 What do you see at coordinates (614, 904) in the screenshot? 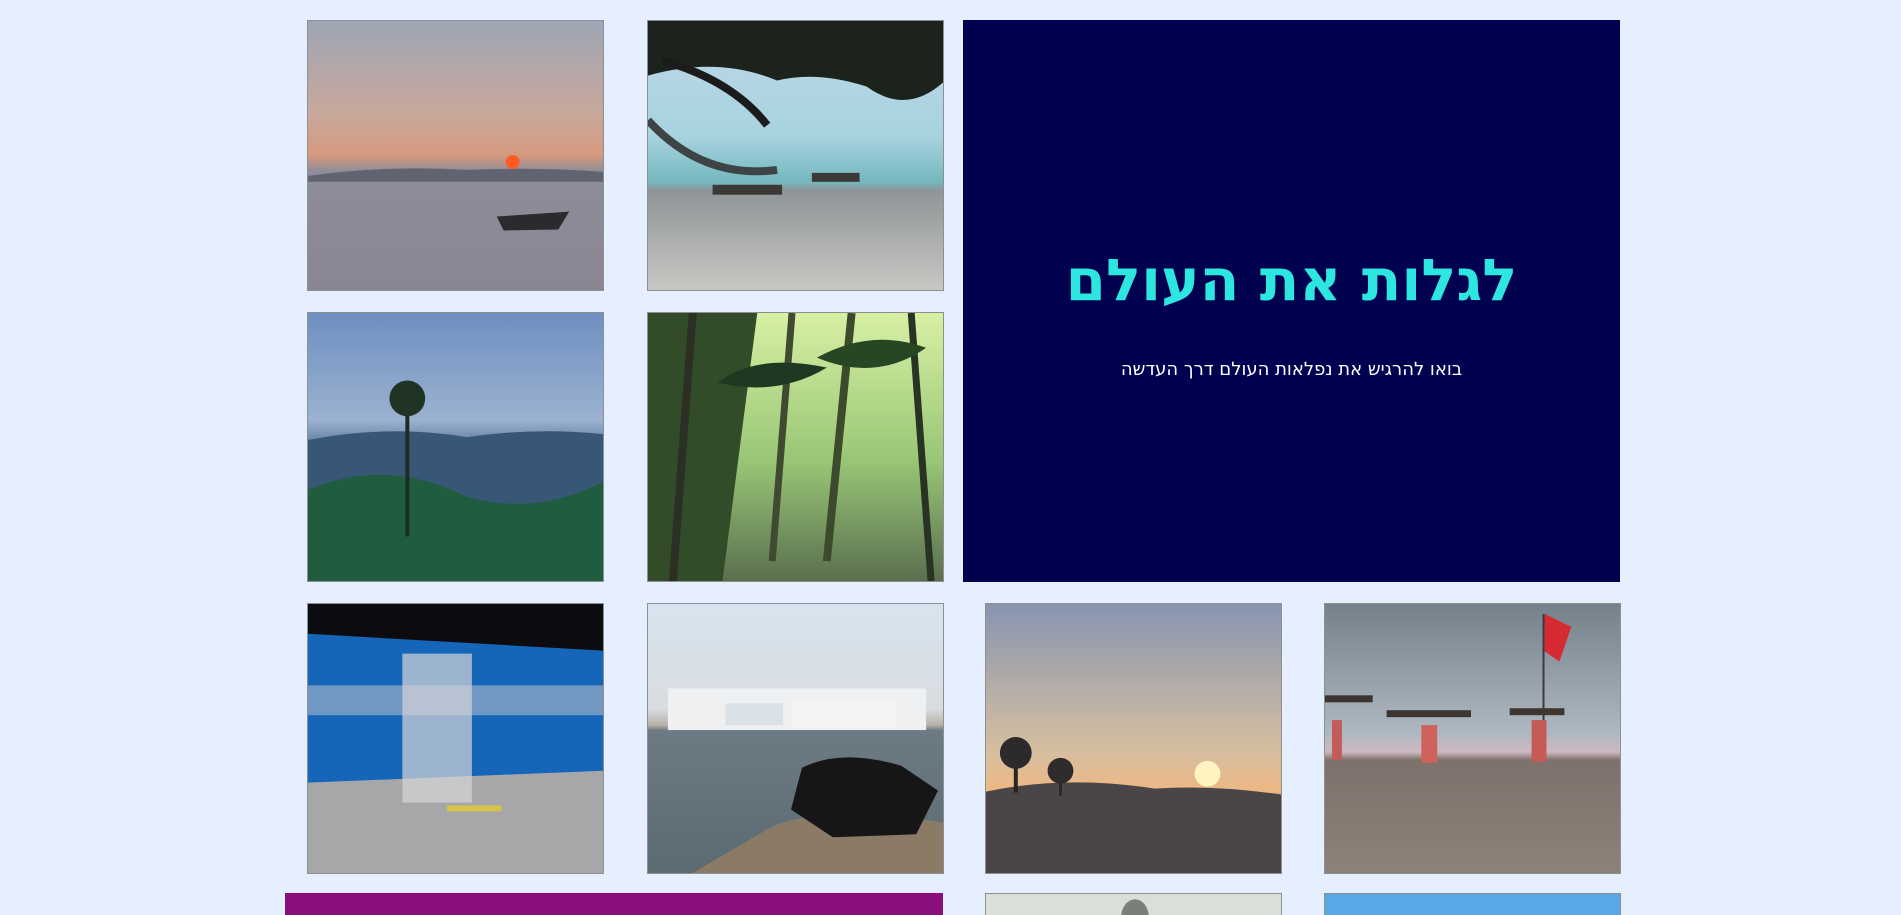
I see `purple-banner-block` at bounding box center [614, 904].